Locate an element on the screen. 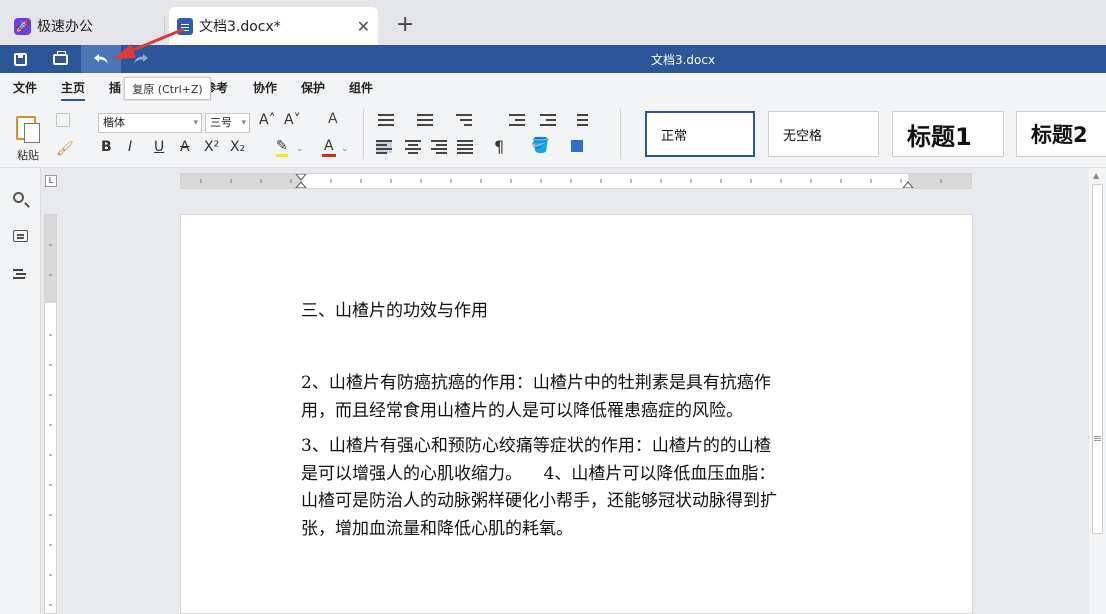 This screenshot has height=614, width=1106. text-line: 山楂可是防治人的动脉粥样硬化小帮手，还能够冠状动脉得到扩 is located at coordinates (539, 501).